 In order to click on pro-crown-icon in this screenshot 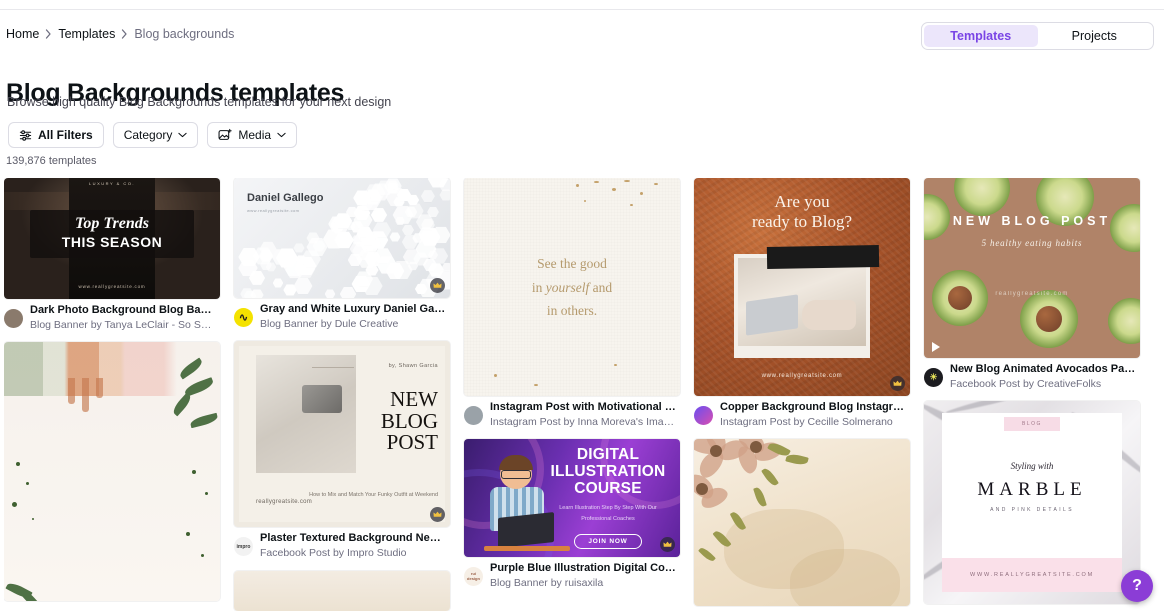, I will do `click(897, 383)`.